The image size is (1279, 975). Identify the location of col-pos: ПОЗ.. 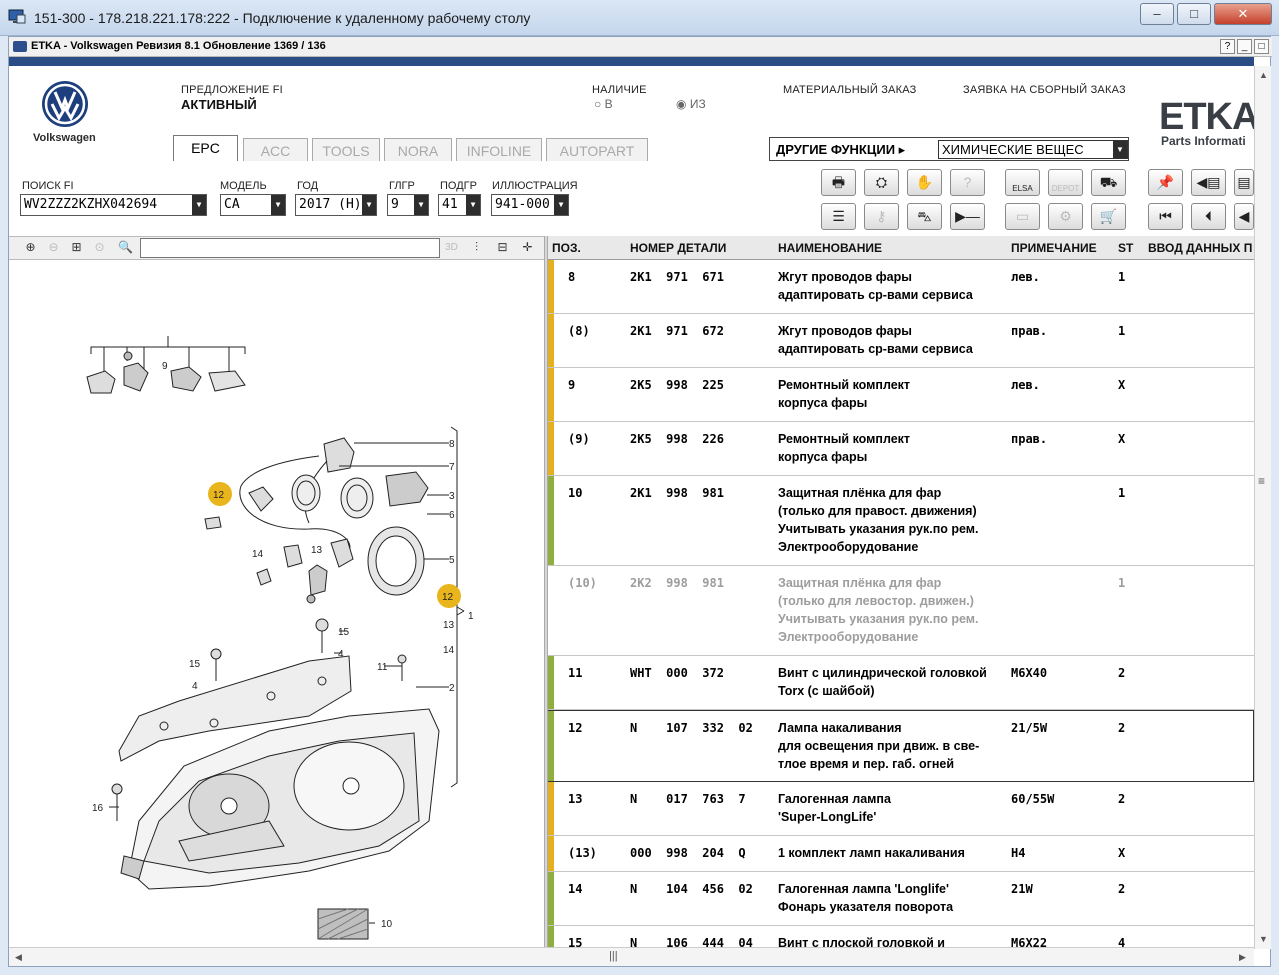
(566, 248).